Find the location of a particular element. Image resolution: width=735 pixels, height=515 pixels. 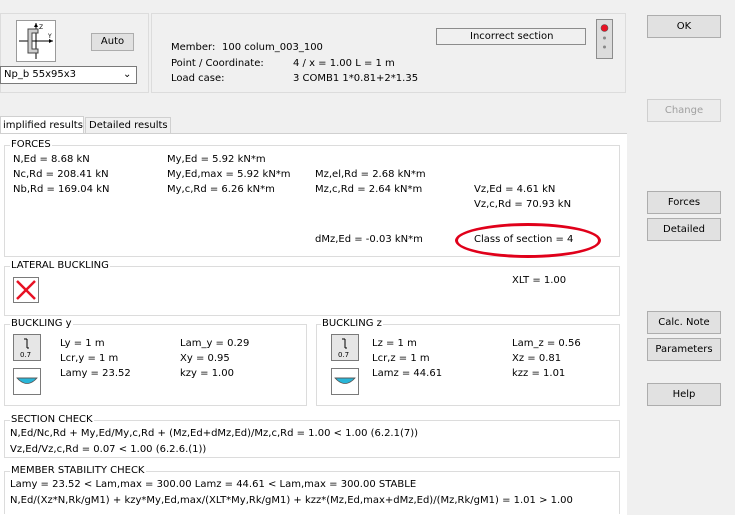

buckling-y-deformation-icon is located at coordinates (27, 381).